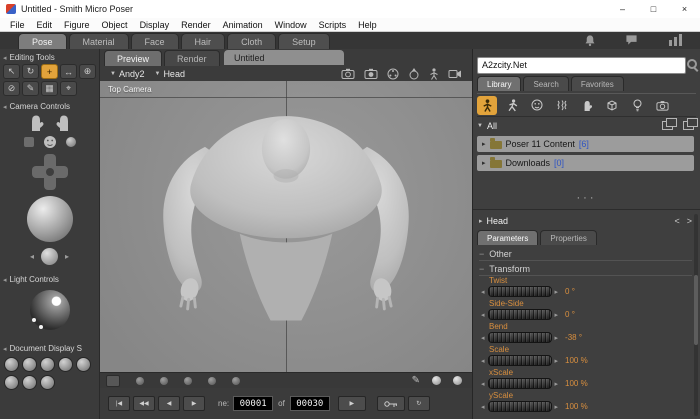 The width and height of the screenshot is (700, 419). Describe the element at coordinates (573, 337) in the screenshot. I see `dial-value: -38 °` at that location.